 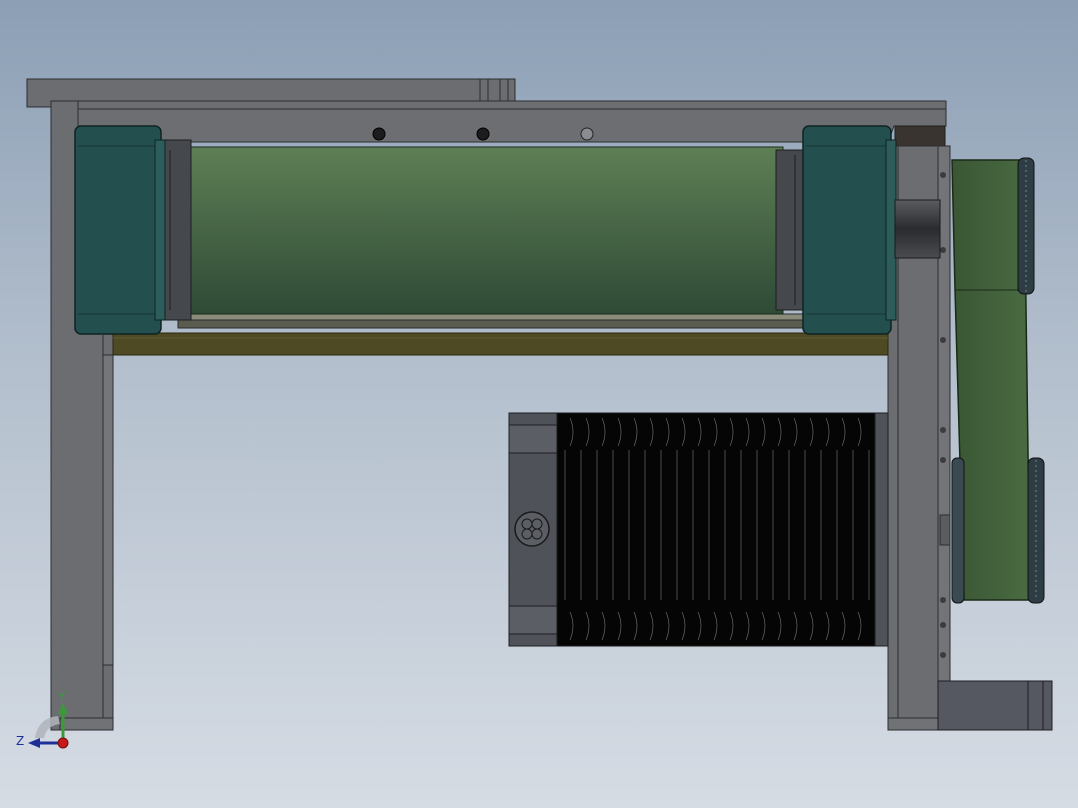 What do you see at coordinates (63, 743) in the screenshot?
I see `x-axis-origin` at bounding box center [63, 743].